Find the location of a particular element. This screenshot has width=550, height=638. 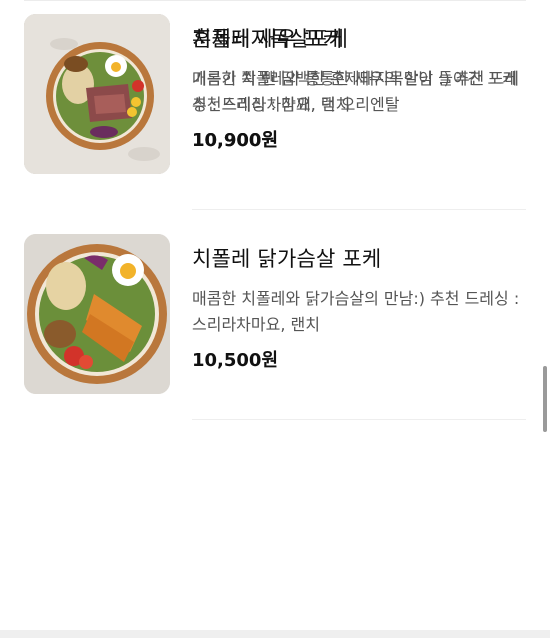

menu-item-price: 10,500원 is located at coordinates (235, 360).